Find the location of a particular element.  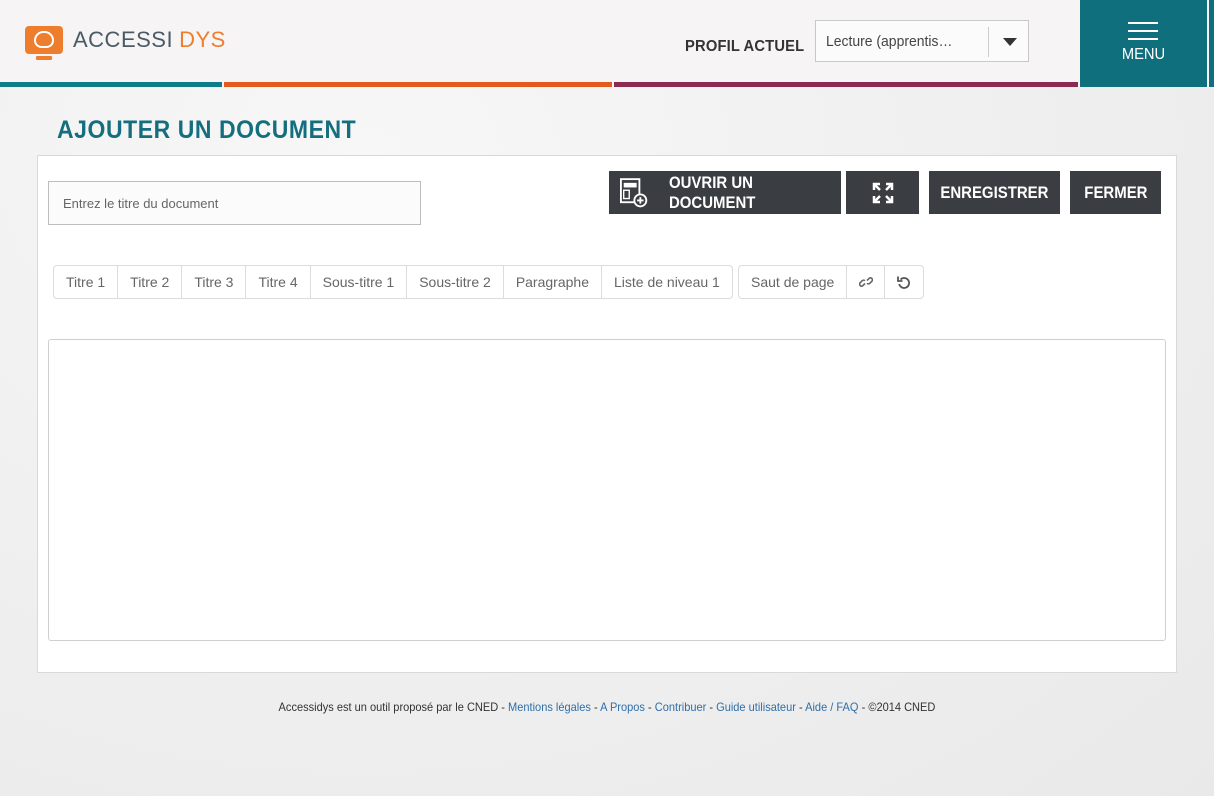

save-button: ENREGISTRER is located at coordinates (994, 192).